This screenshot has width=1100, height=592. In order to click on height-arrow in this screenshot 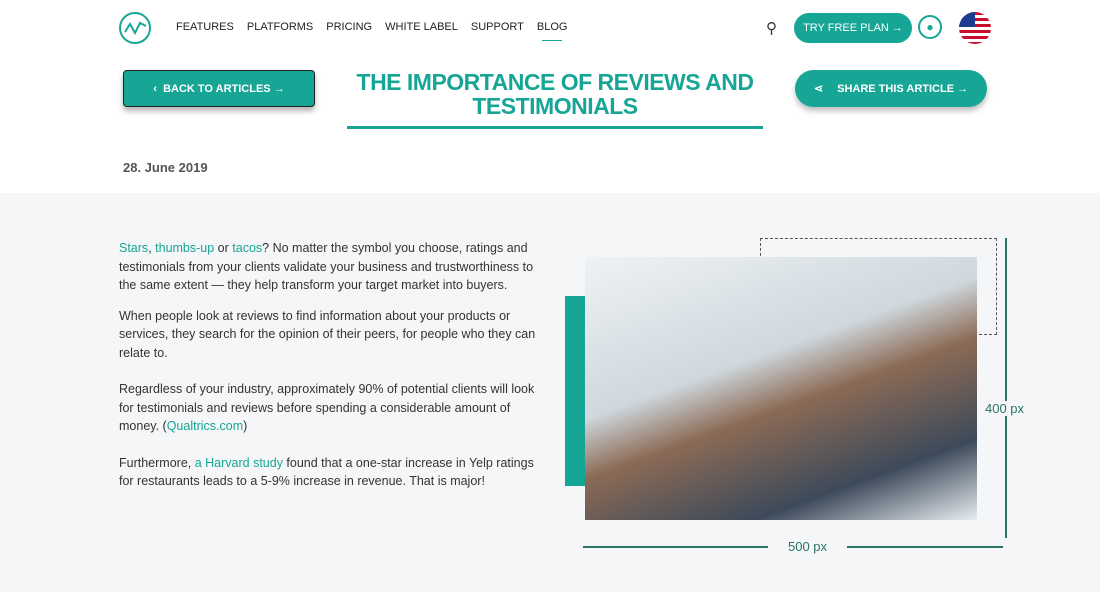, I will do `click(1006, 388)`.